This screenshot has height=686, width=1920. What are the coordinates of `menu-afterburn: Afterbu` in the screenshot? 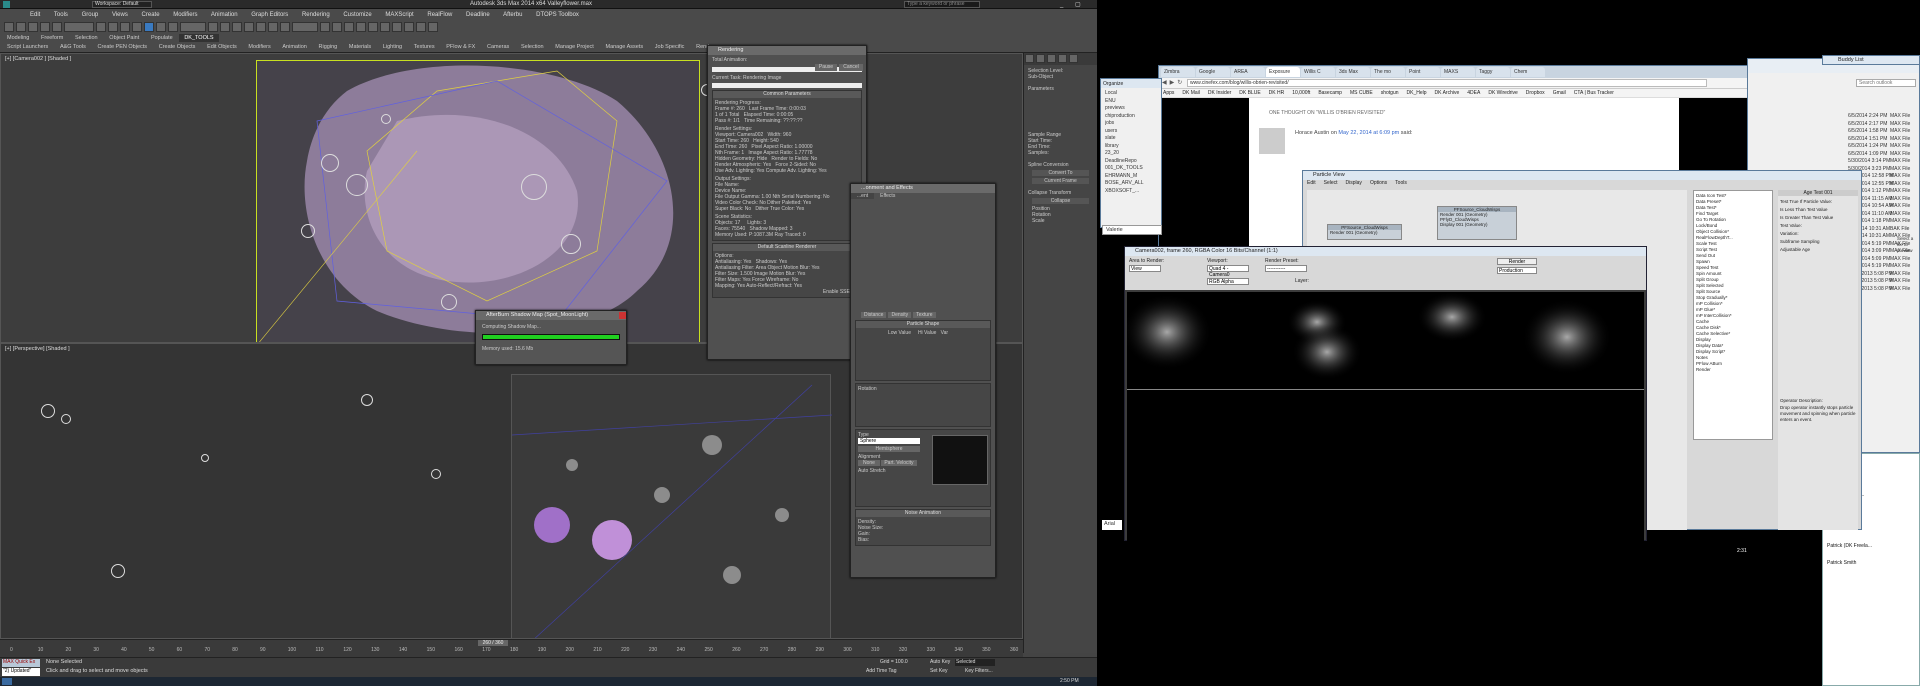 It's located at (512, 15).